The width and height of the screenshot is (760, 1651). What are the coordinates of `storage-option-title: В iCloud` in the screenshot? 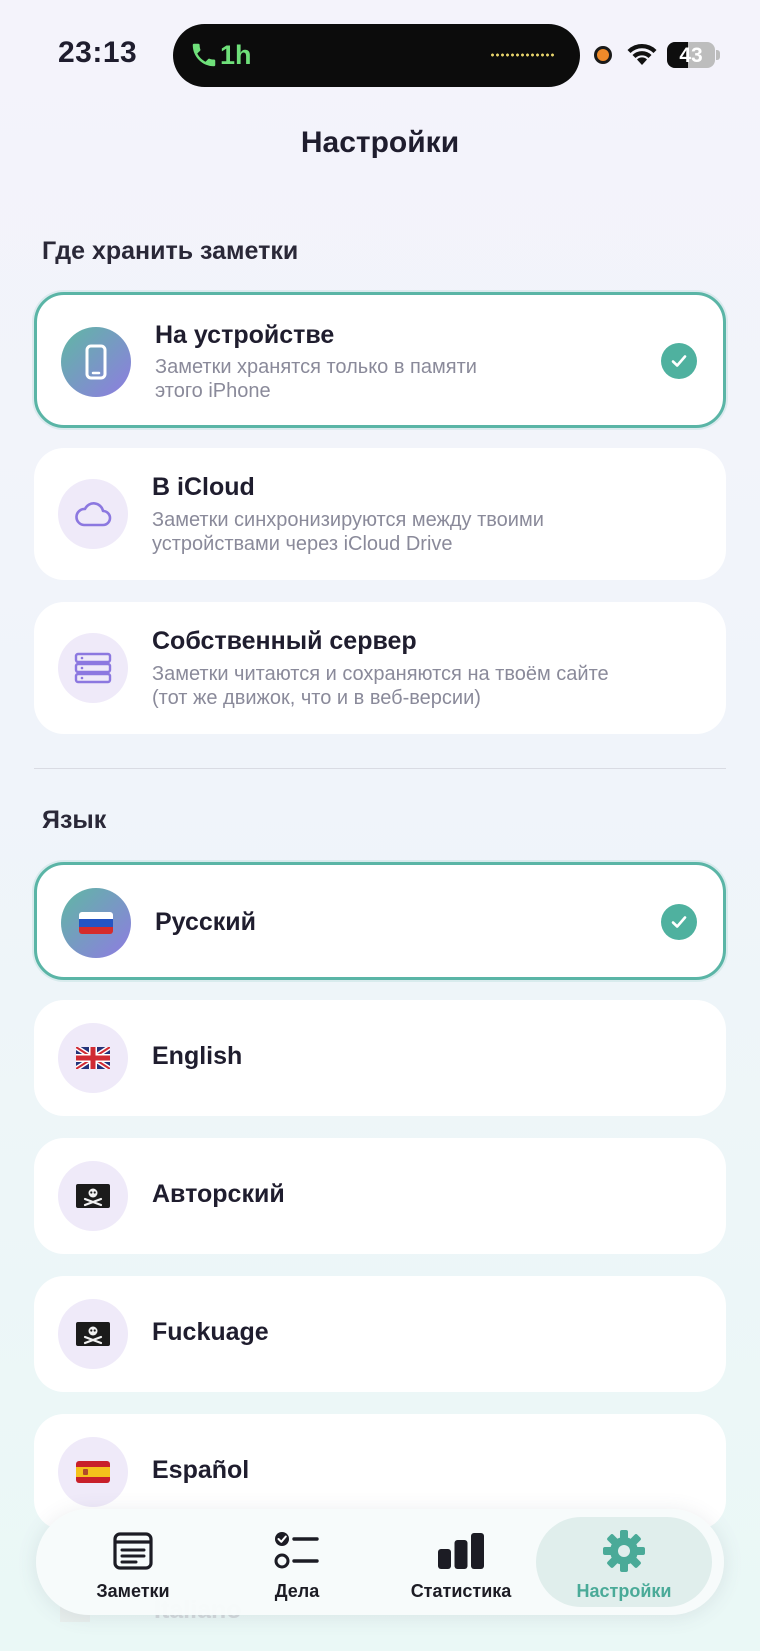 It's located at (203, 487).